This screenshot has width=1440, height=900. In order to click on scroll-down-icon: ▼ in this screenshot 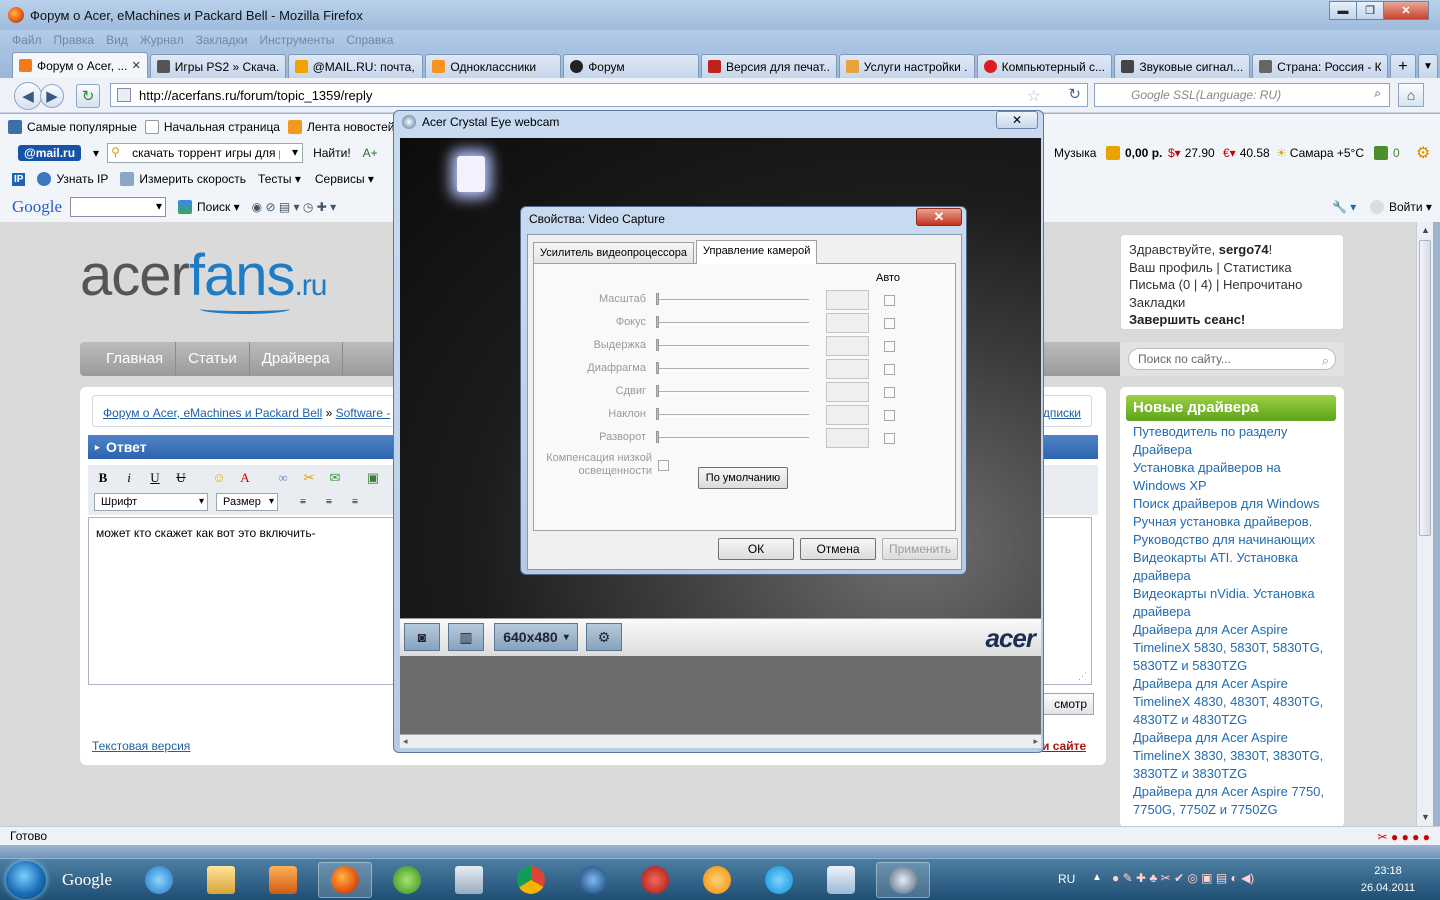, I will do `click(1425, 817)`.